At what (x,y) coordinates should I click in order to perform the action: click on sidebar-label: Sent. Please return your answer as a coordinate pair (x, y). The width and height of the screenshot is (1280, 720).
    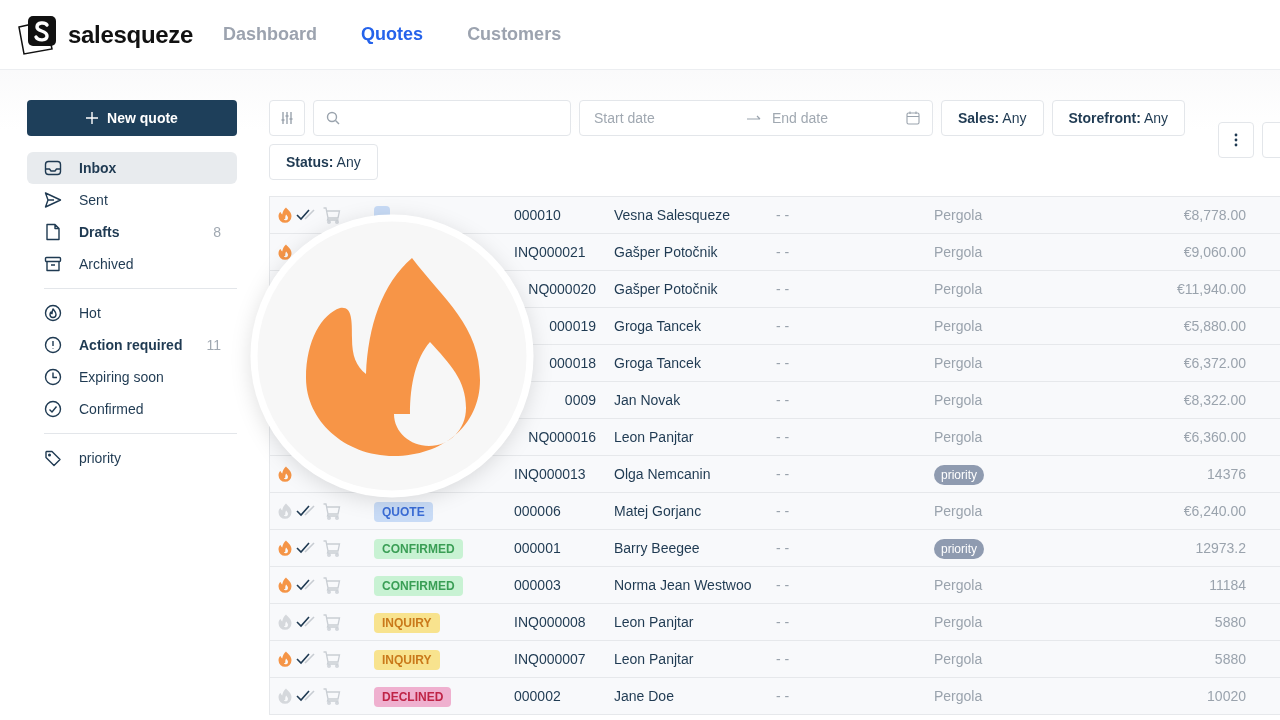
    Looking at the image, I should click on (94, 200).